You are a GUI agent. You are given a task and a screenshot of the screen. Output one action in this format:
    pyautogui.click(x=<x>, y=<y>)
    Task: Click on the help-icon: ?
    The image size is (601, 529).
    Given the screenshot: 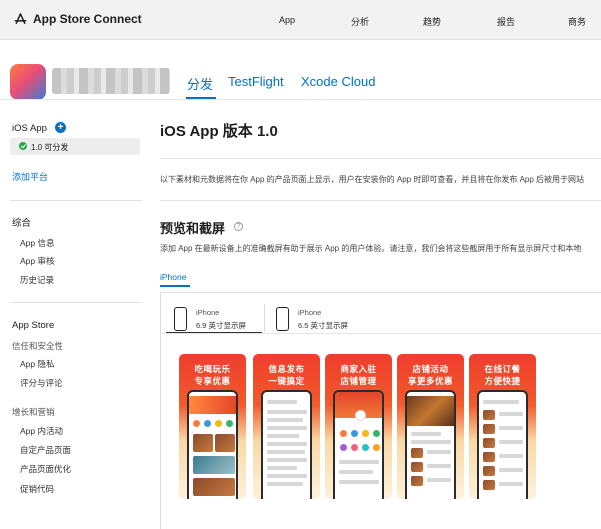 What is the action you would take?
    pyautogui.click(x=238, y=226)
    